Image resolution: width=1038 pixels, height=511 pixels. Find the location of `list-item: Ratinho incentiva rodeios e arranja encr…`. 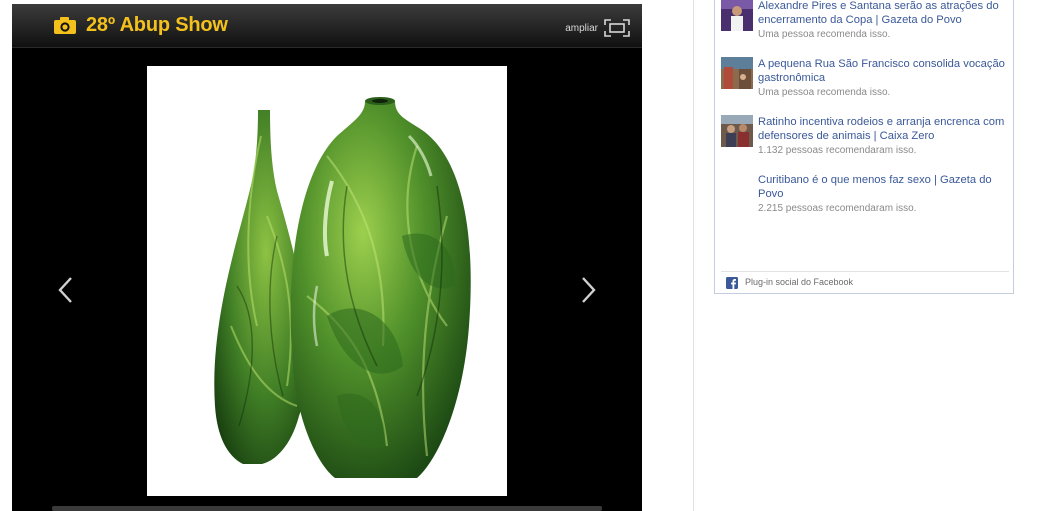

list-item: Ratinho incentiva rodeios e arranja encr… is located at coordinates (865, 140).